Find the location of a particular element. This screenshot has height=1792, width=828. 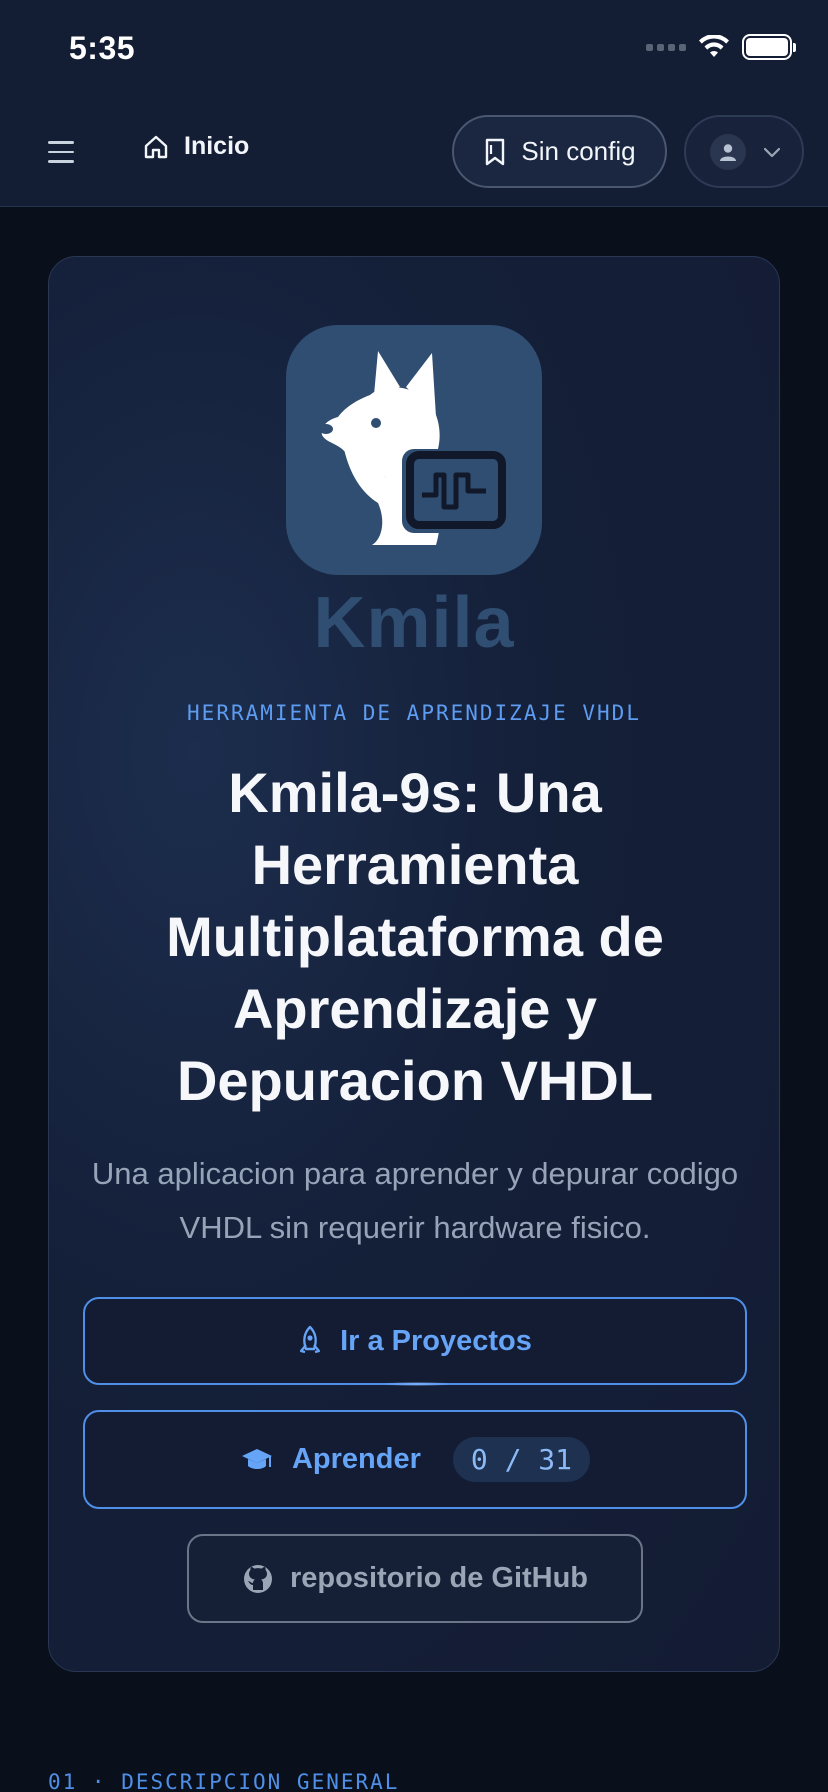

github-repo-button: repositorio de GitHub is located at coordinates (415, 1578).